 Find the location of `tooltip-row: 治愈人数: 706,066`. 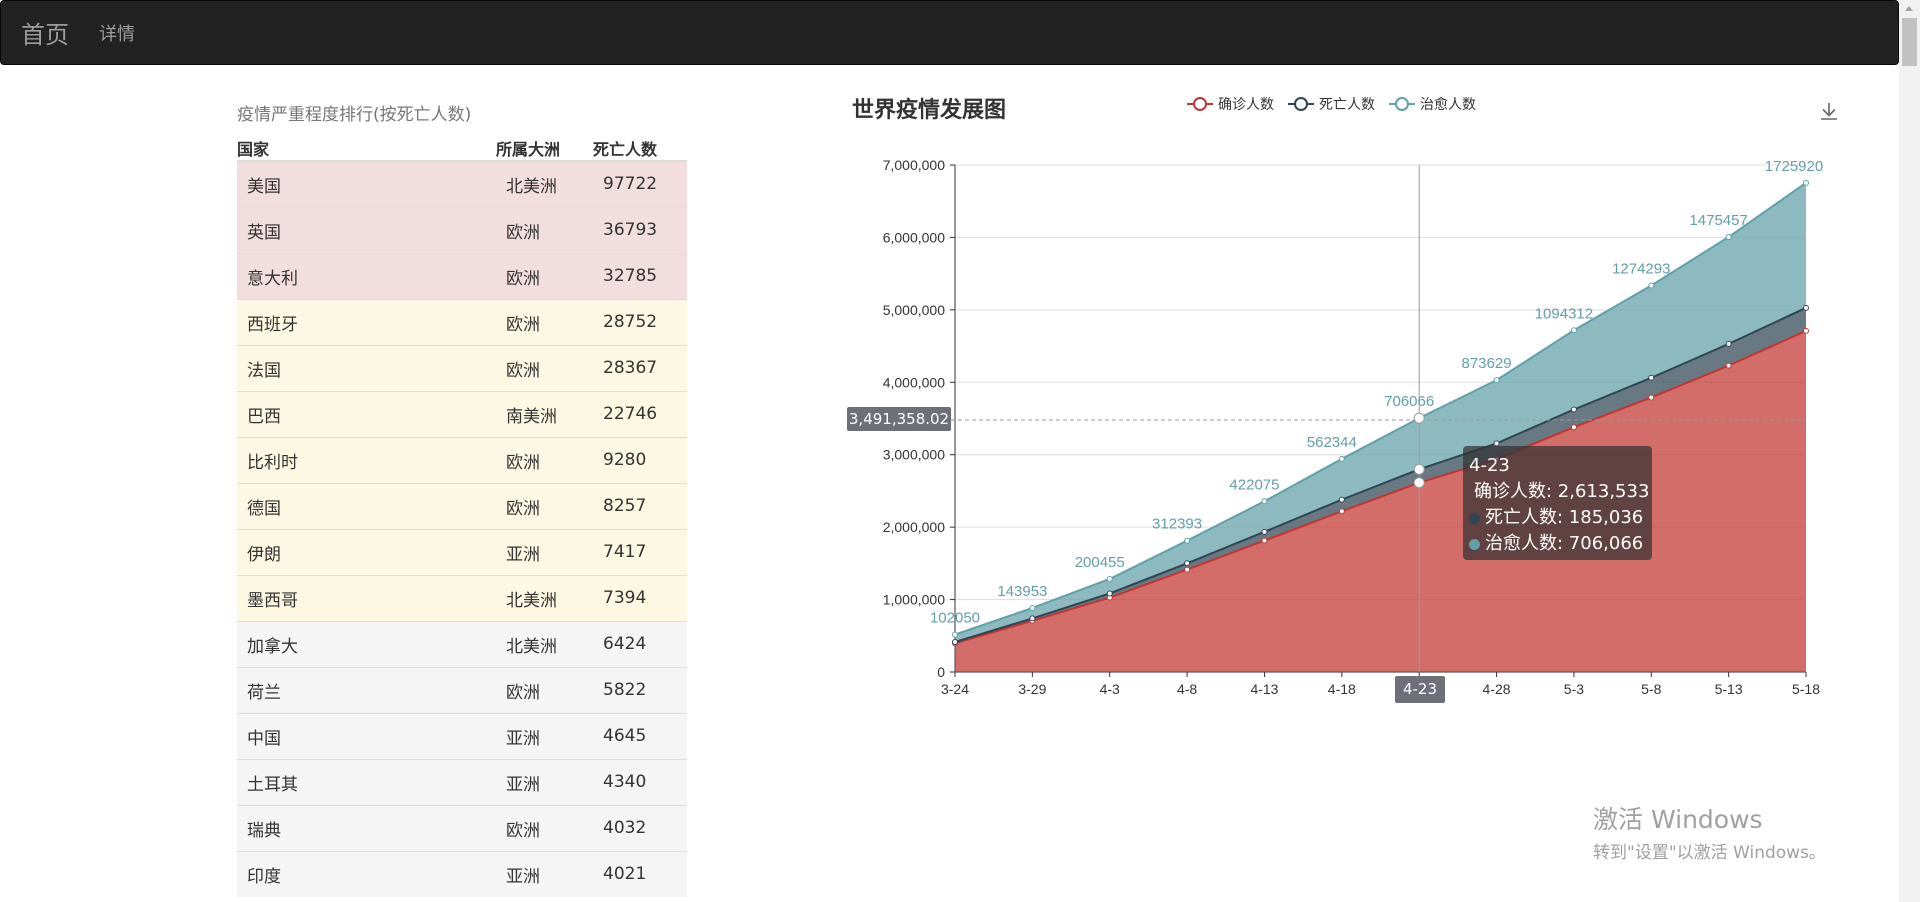

tooltip-row: 治愈人数: 706,066 is located at coordinates (1557, 544).